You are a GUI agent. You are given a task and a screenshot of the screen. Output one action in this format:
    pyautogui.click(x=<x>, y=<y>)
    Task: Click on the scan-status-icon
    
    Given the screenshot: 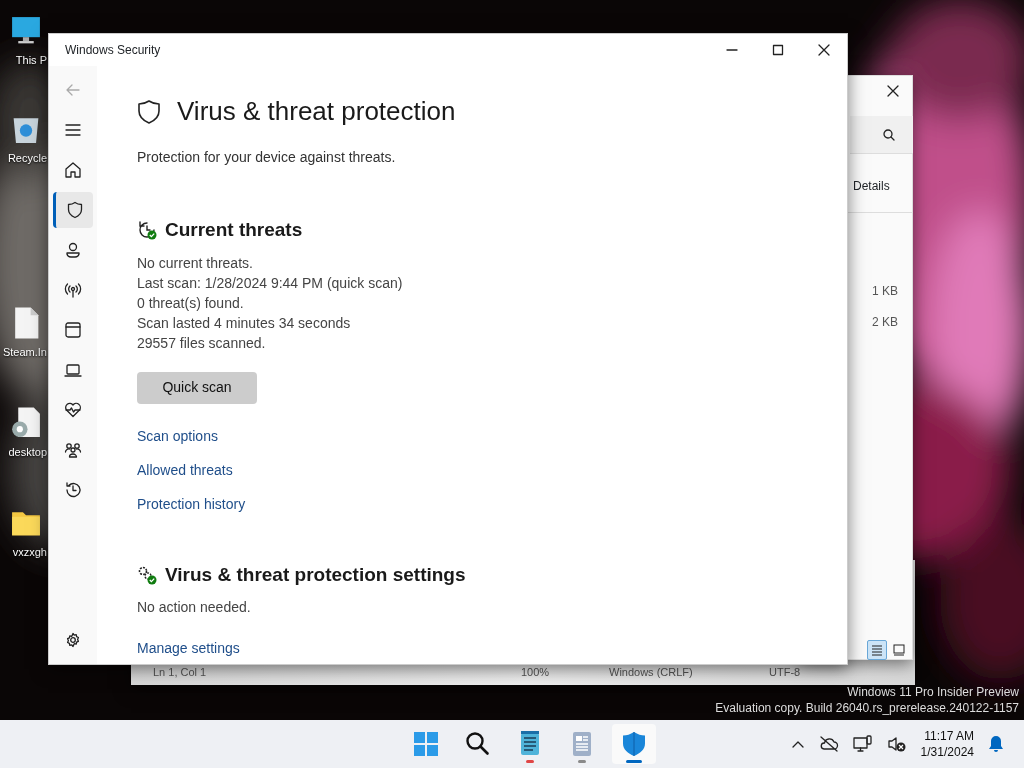 What is the action you would take?
    pyautogui.click(x=147, y=230)
    